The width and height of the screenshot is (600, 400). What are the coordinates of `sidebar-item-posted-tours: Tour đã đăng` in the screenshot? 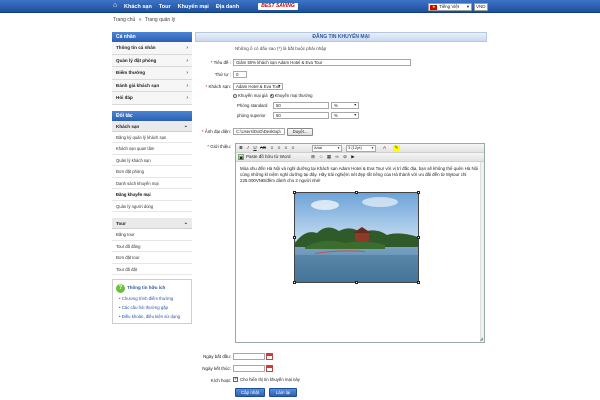 It's located at (152, 246).